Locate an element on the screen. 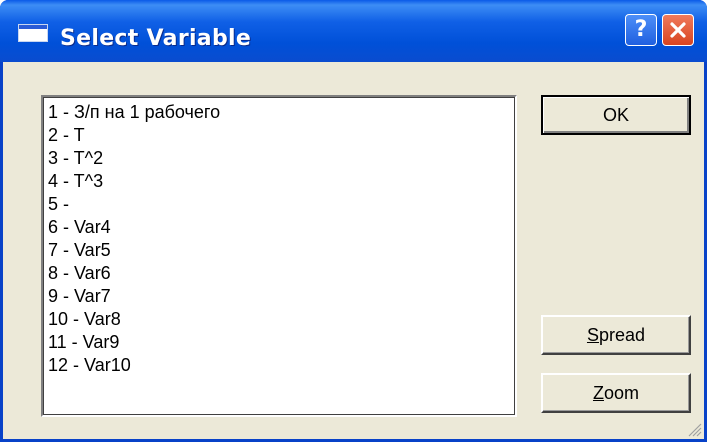 This screenshot has width=707, height=442. zoom-button: Zoom is located at coordinates (616, 393).